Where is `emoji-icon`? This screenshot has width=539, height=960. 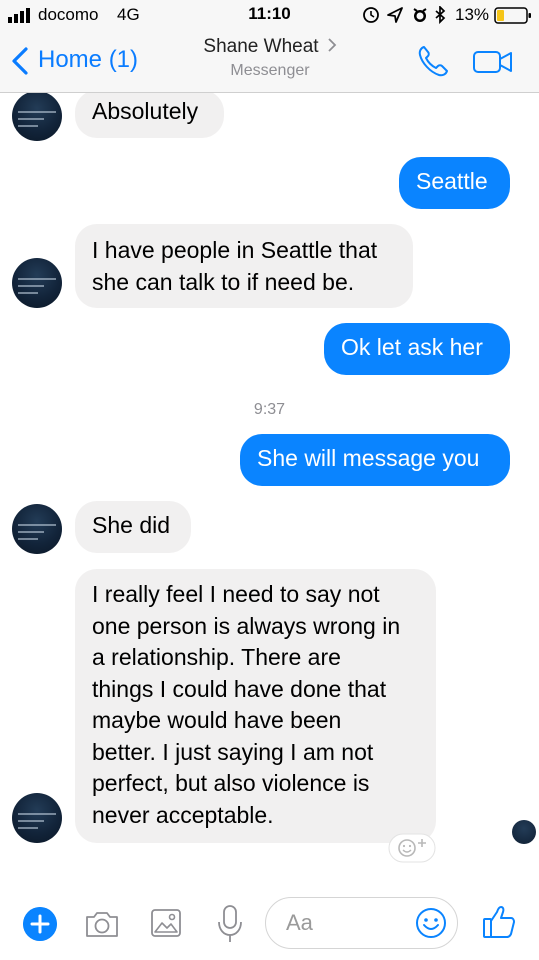 emoji-icon is located at coordinates (431, 923).